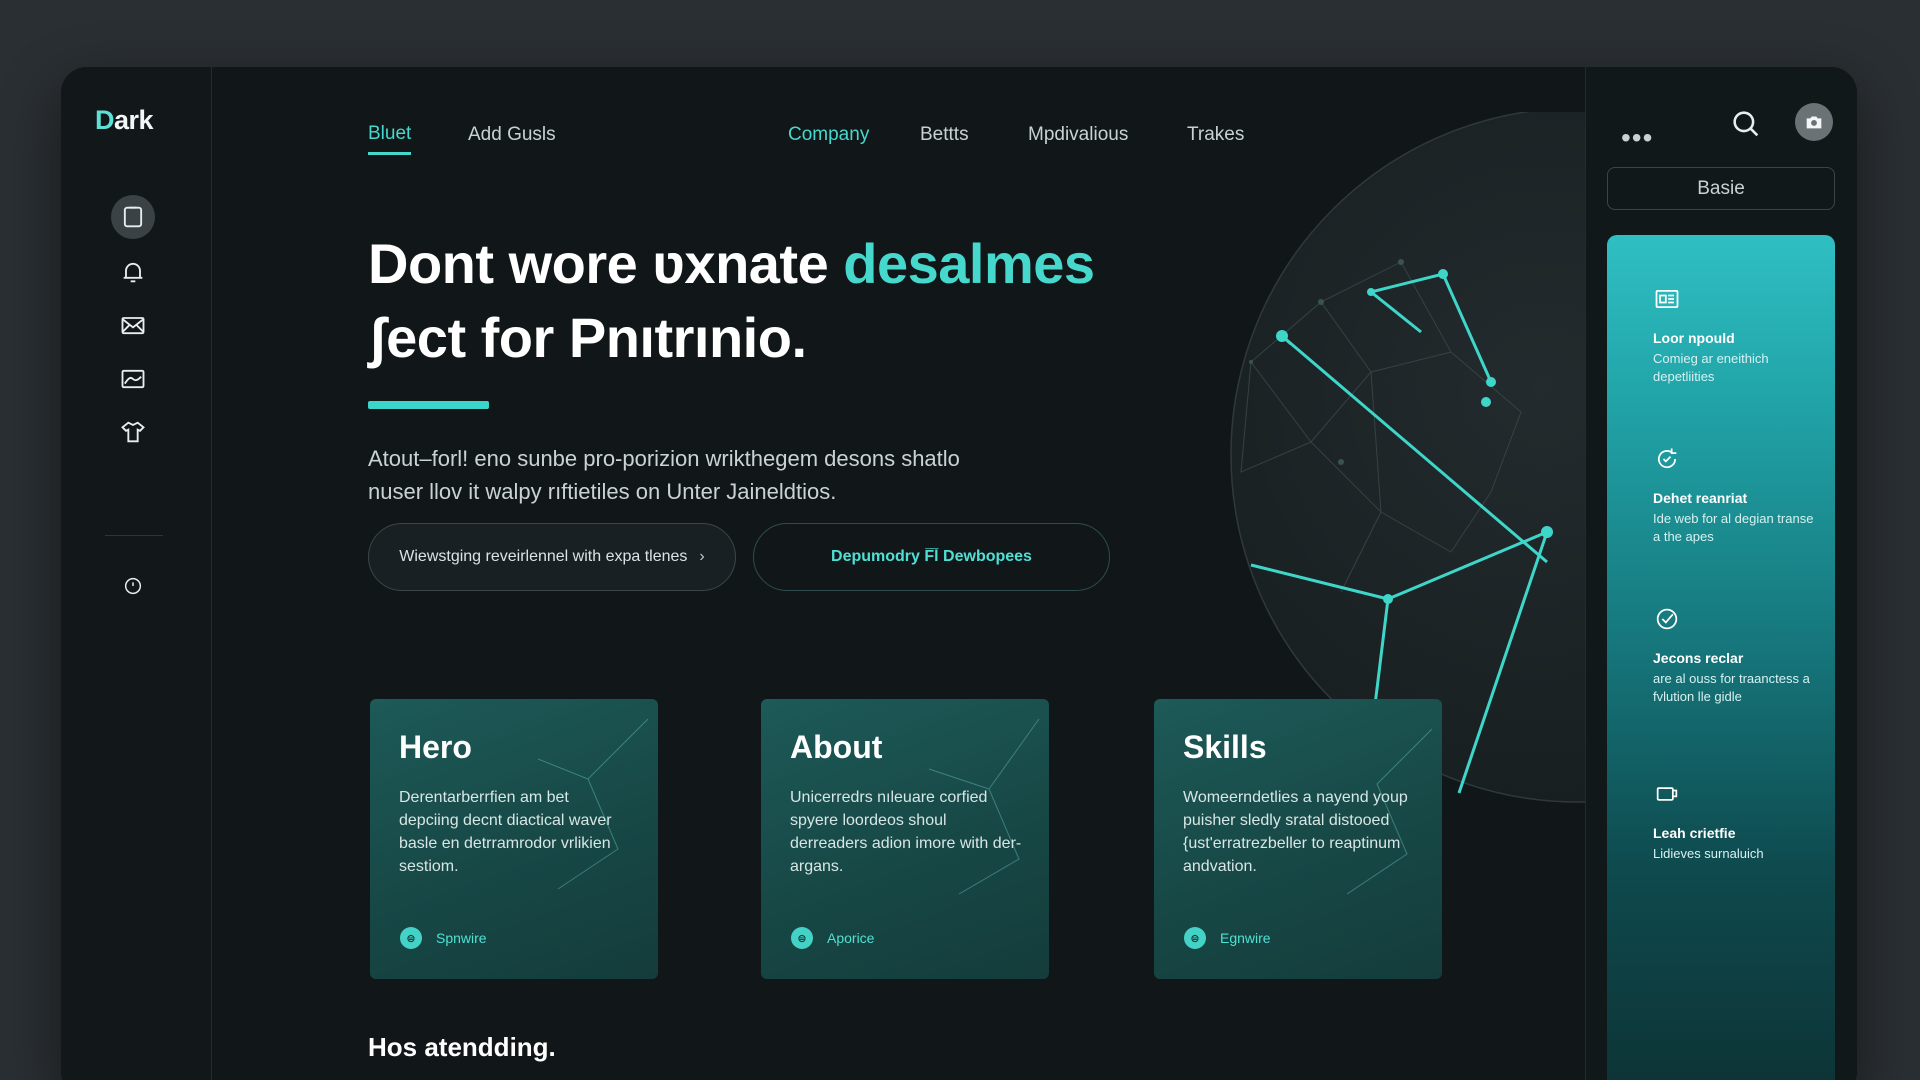  Describe the element at coordinates (1694, 338) in the screenshot. I see `feature-title: Loor npould` at that location.